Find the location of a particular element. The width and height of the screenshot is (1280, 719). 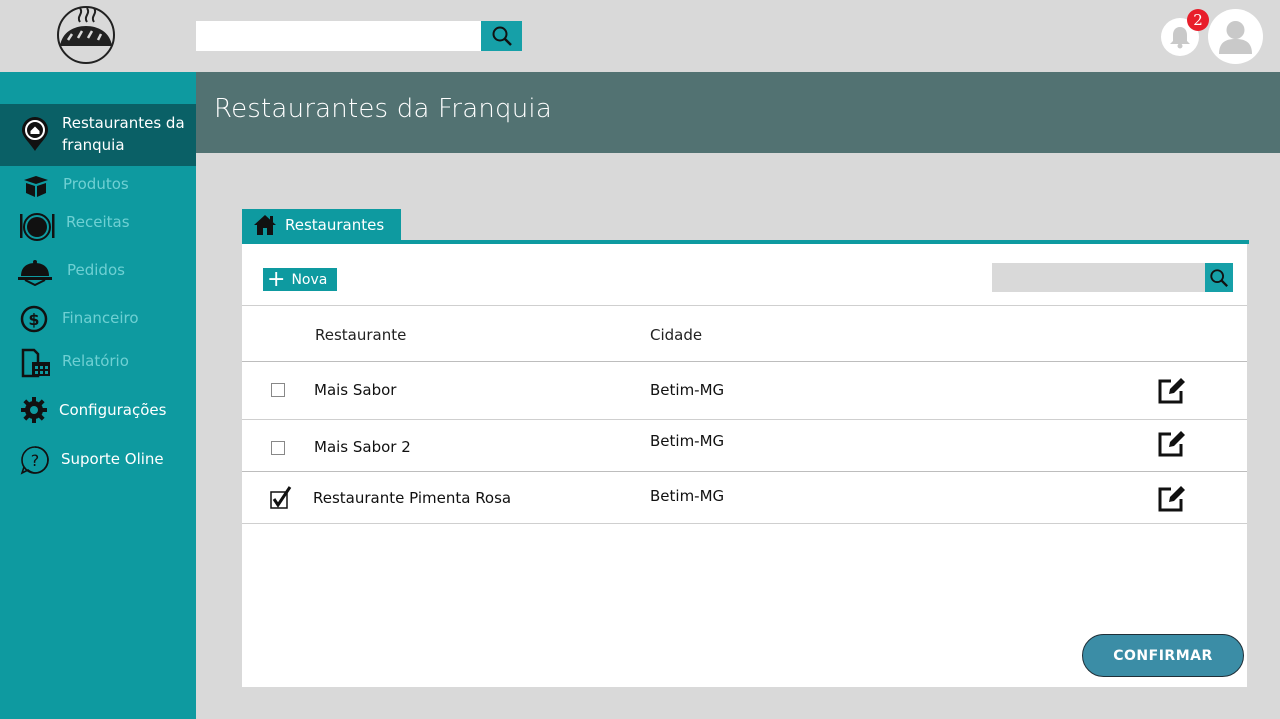

sidebar-item-suporte: ? Suporte Oline is located at coordinates (98, 459).